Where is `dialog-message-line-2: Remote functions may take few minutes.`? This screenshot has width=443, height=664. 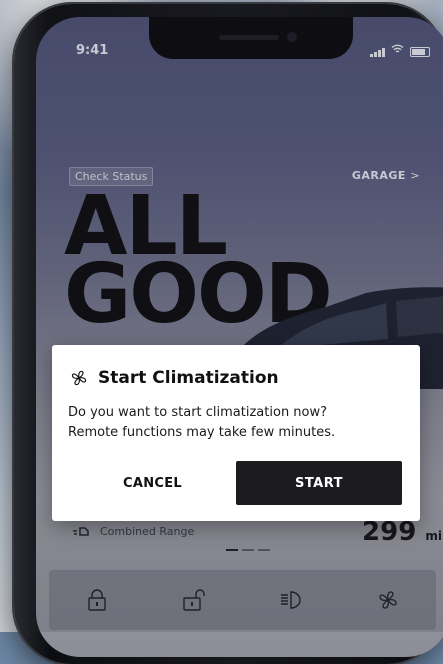 dialog-message-line-2: Remote functions may take few minutes. is located at coordinates (202, 432).